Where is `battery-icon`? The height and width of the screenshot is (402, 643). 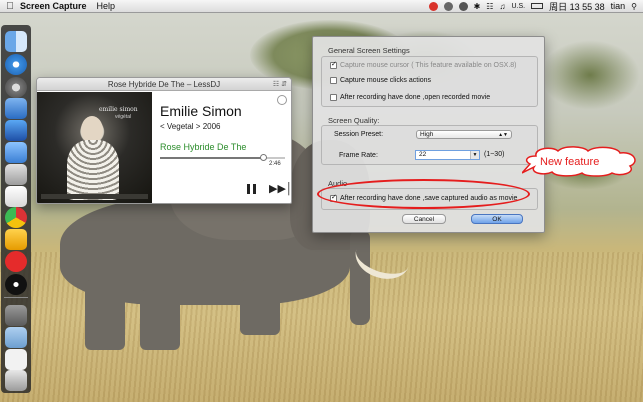
battery-icon is located at coordinates (537, 6).